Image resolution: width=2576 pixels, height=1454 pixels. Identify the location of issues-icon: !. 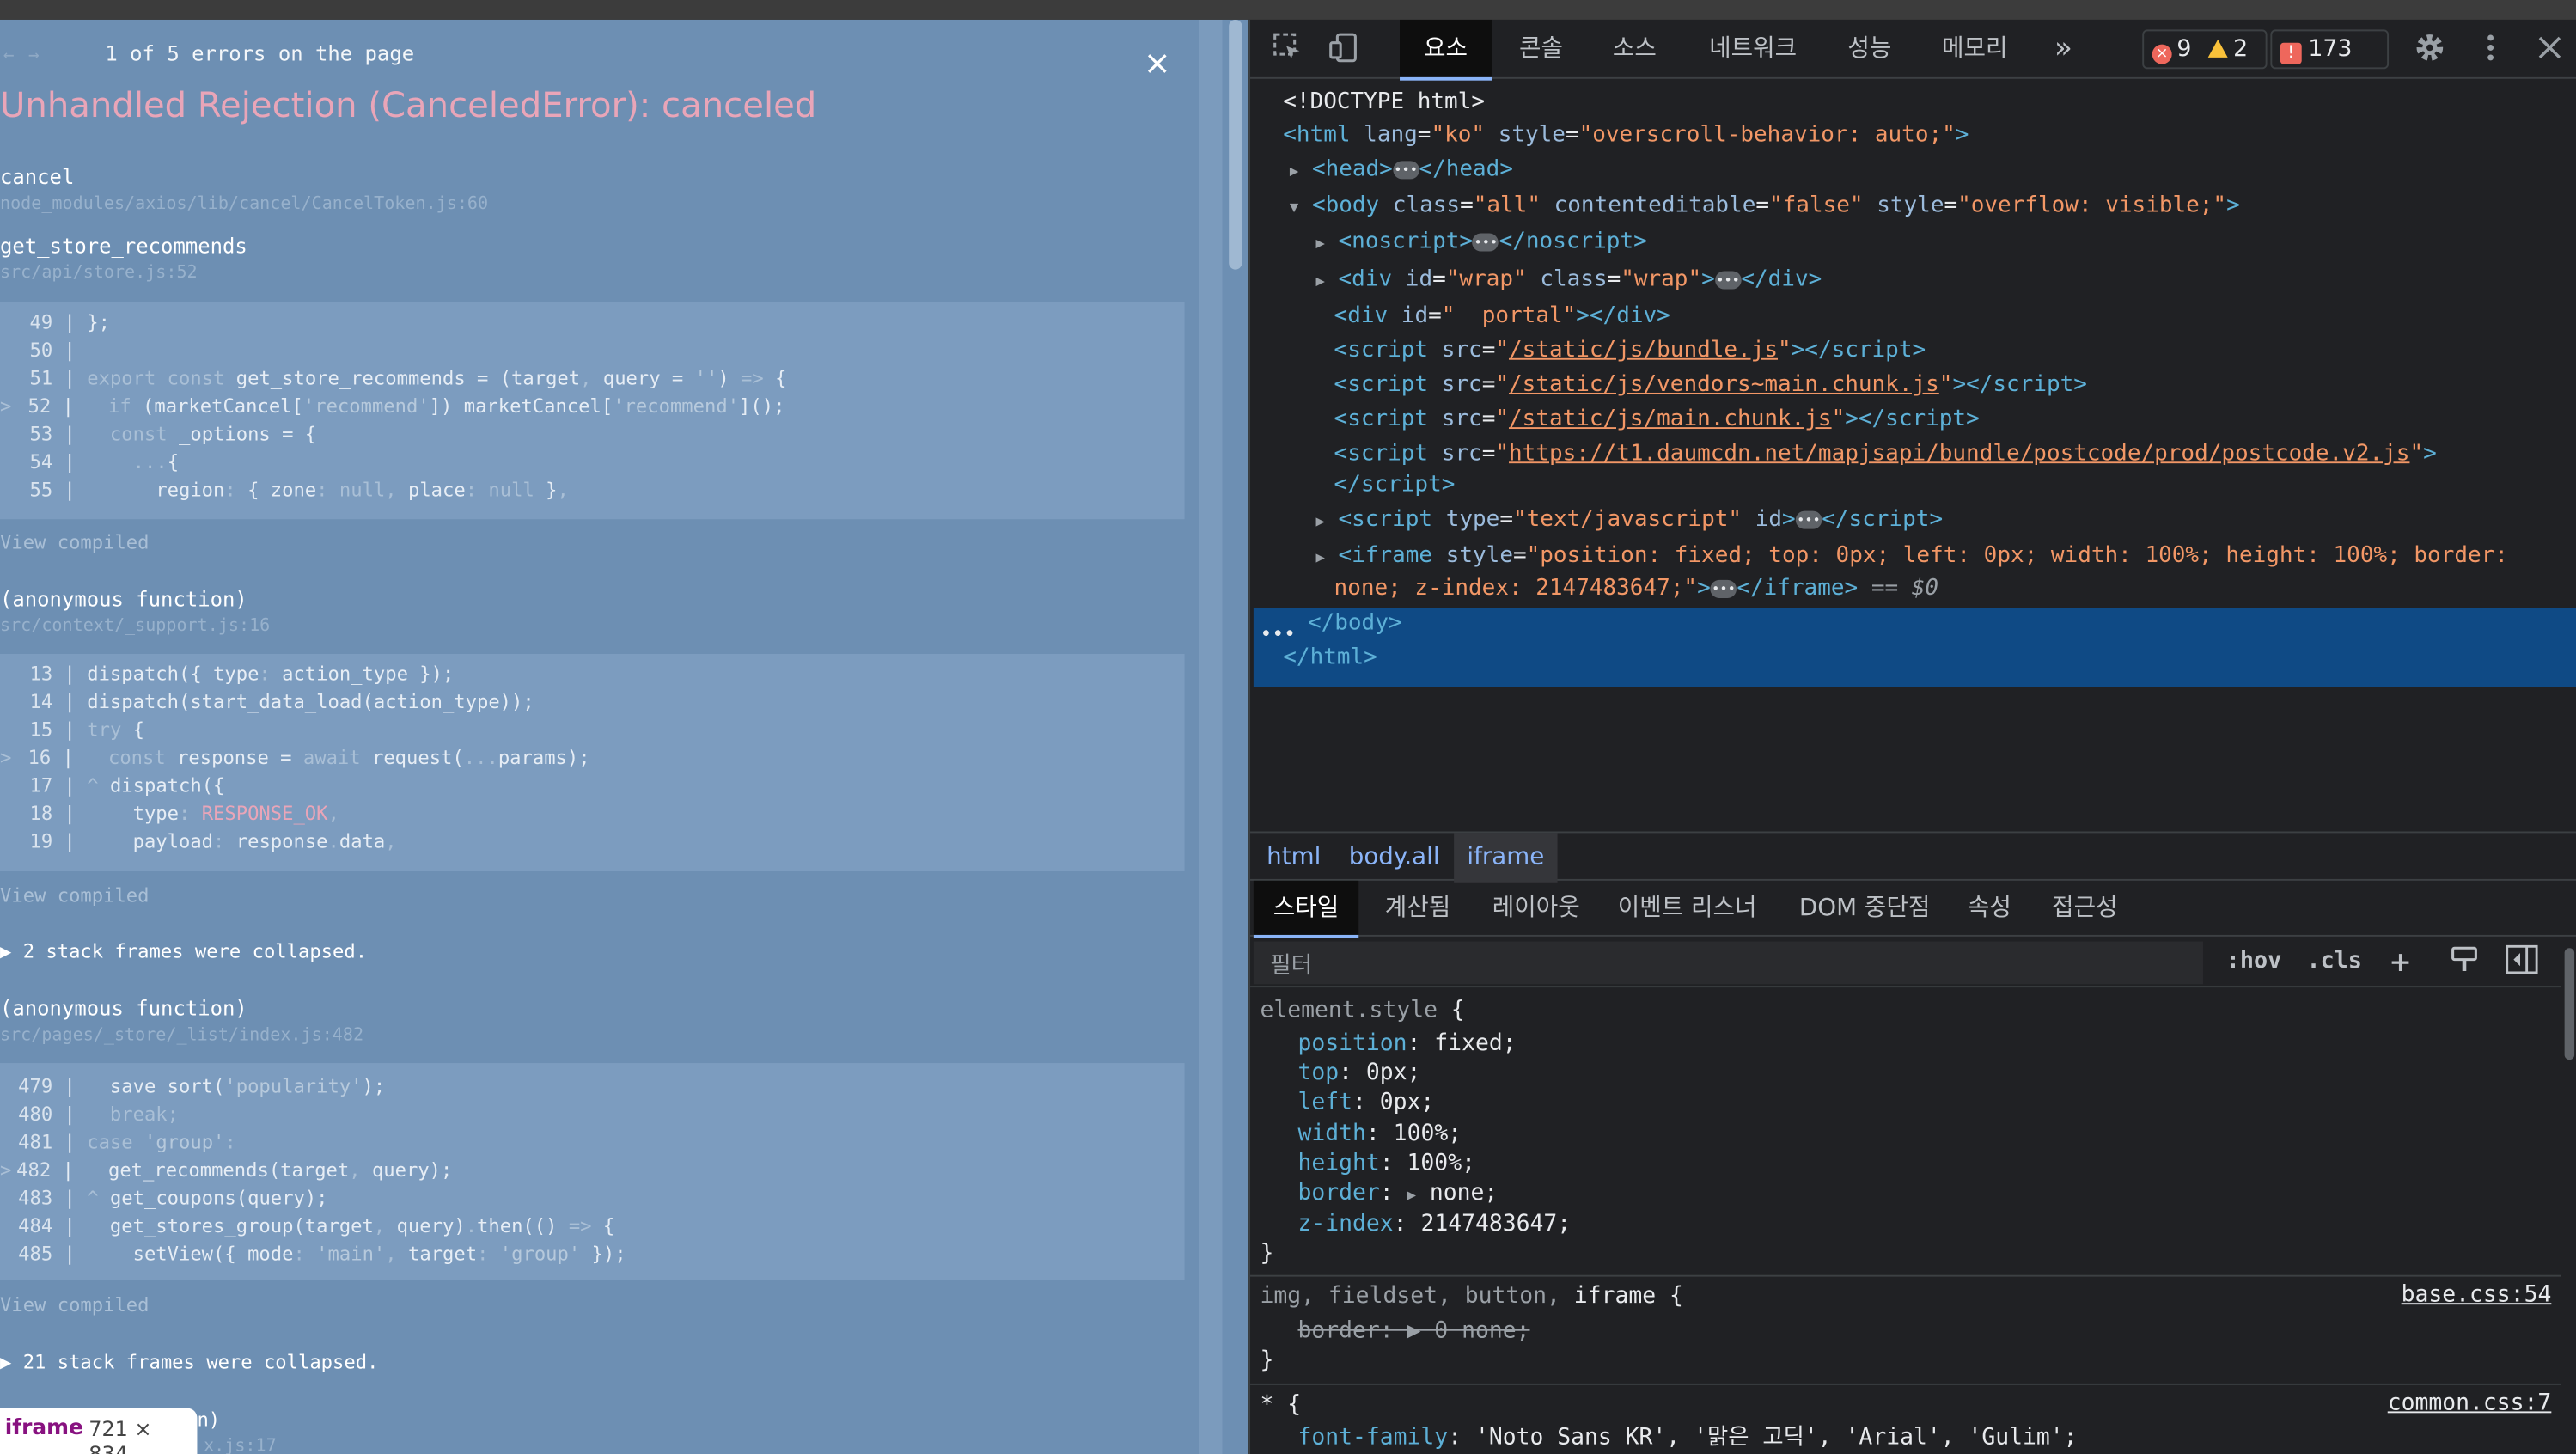
(2291, 53).